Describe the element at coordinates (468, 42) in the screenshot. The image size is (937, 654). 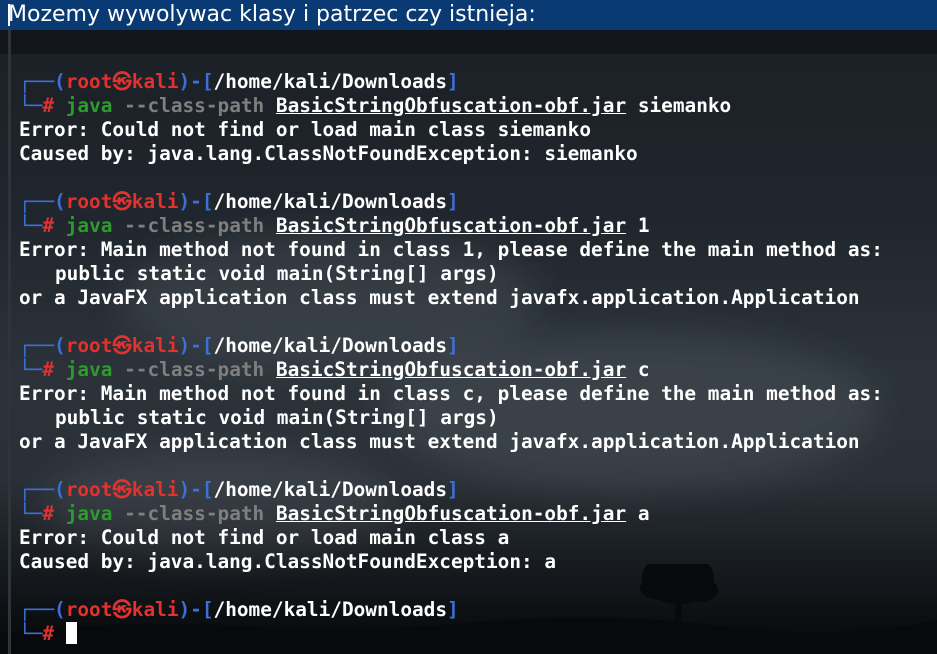
I see `terminal-top-strip` at that location.